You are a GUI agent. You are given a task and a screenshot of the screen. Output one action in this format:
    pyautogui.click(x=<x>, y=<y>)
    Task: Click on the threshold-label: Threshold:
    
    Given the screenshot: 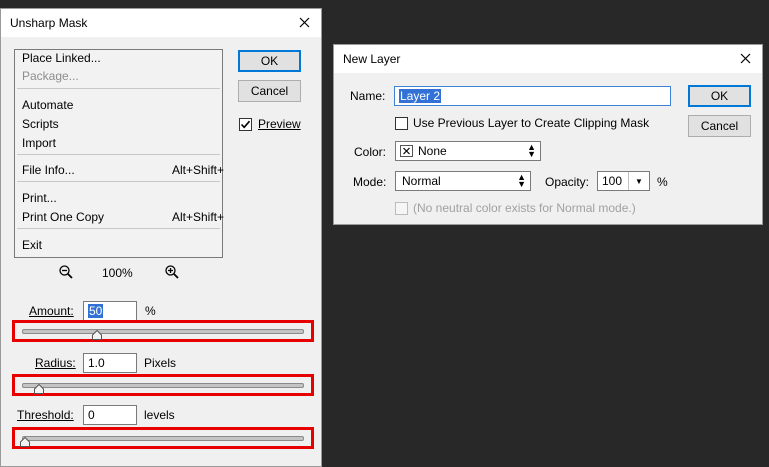 What is the action you would take?
    pyautogui.click(x=45, y=415)
    